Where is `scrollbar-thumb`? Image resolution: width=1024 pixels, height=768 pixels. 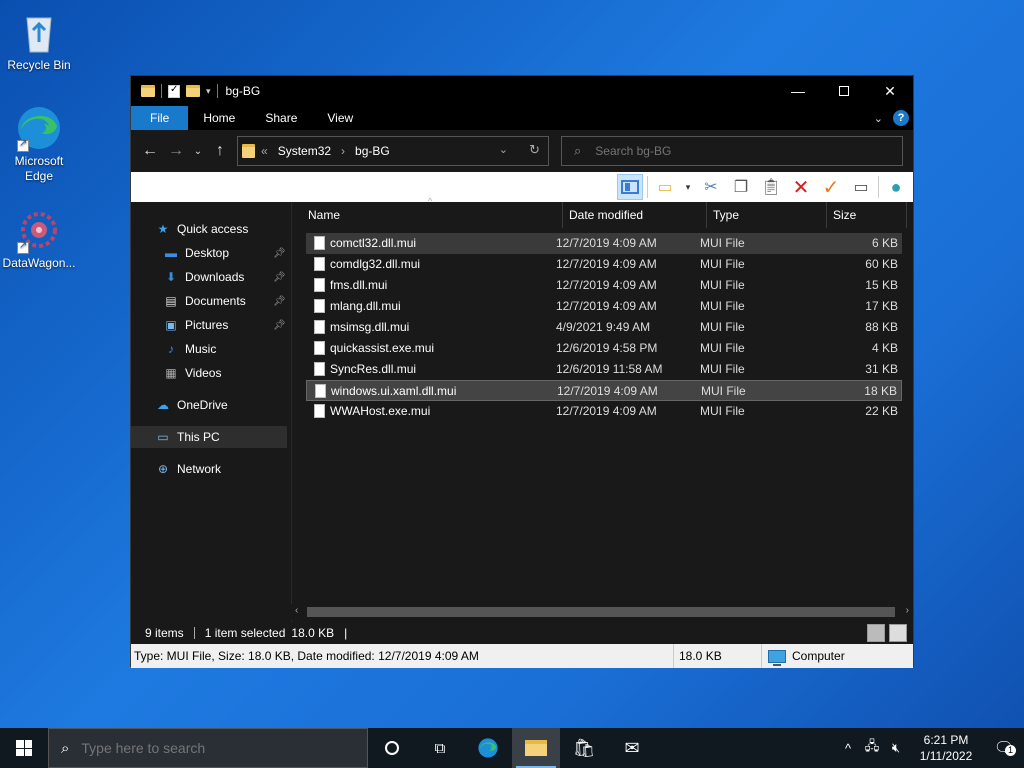
scrollbar-thumb is located at coordinates (601, 612).